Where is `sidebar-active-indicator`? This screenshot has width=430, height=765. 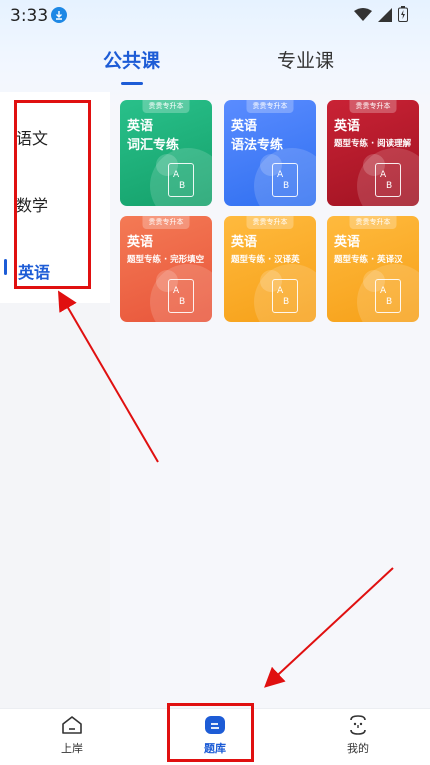 sidebar-active-indicator is located at coordinates (5, 267).